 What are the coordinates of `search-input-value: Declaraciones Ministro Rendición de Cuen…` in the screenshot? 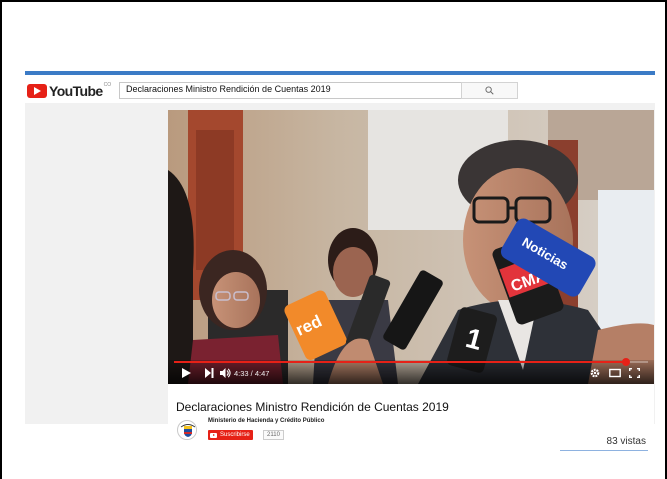 It's located at (228, 89).